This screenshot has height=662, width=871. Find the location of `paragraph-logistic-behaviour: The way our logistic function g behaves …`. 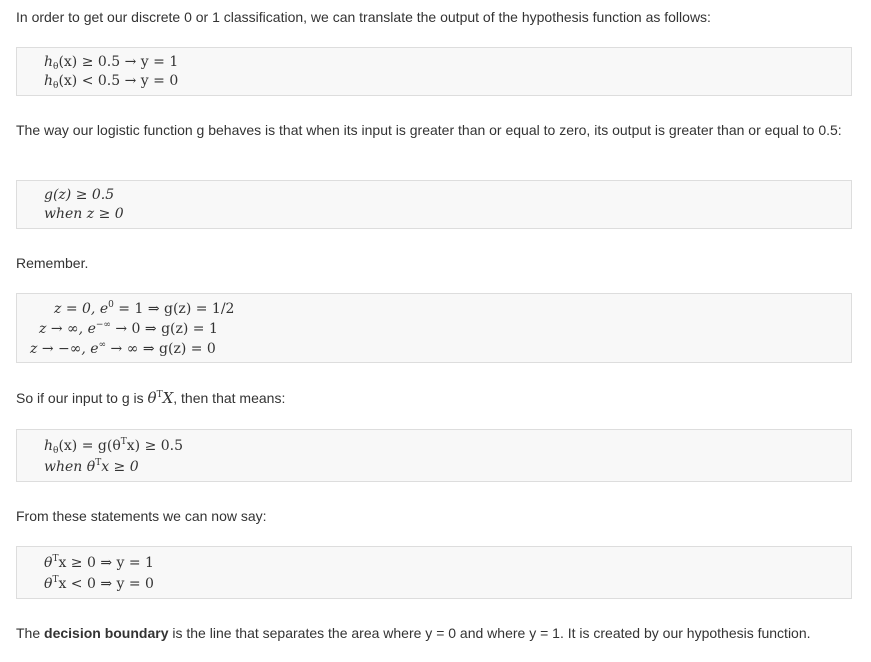

paragraph-logistic-behaviour: The way our logistic function g behaves … is located at coordinates (429, 130).